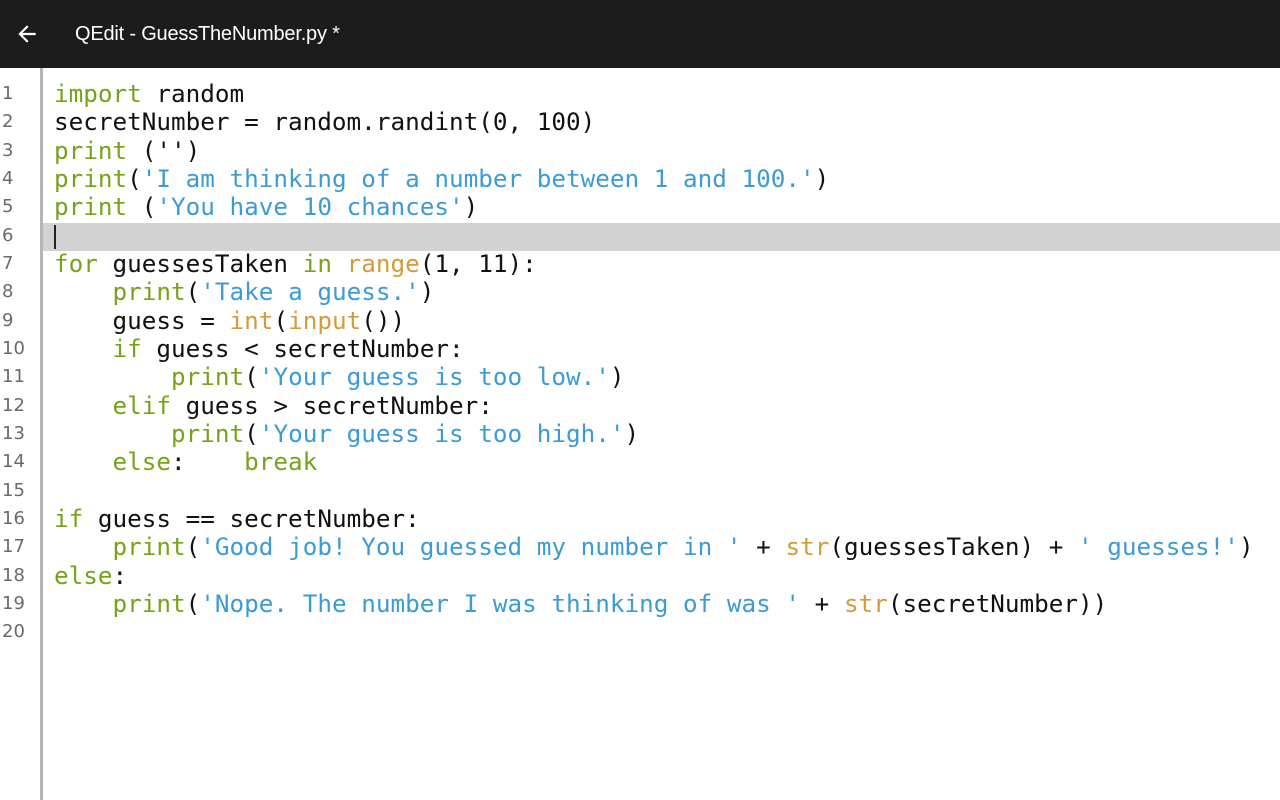 The height and width of the screenshot is (800, 1280). What do you see at coordinates (41, 434) in the screenshot?
I see `gutter-divider` at bounding box center [41, 434].